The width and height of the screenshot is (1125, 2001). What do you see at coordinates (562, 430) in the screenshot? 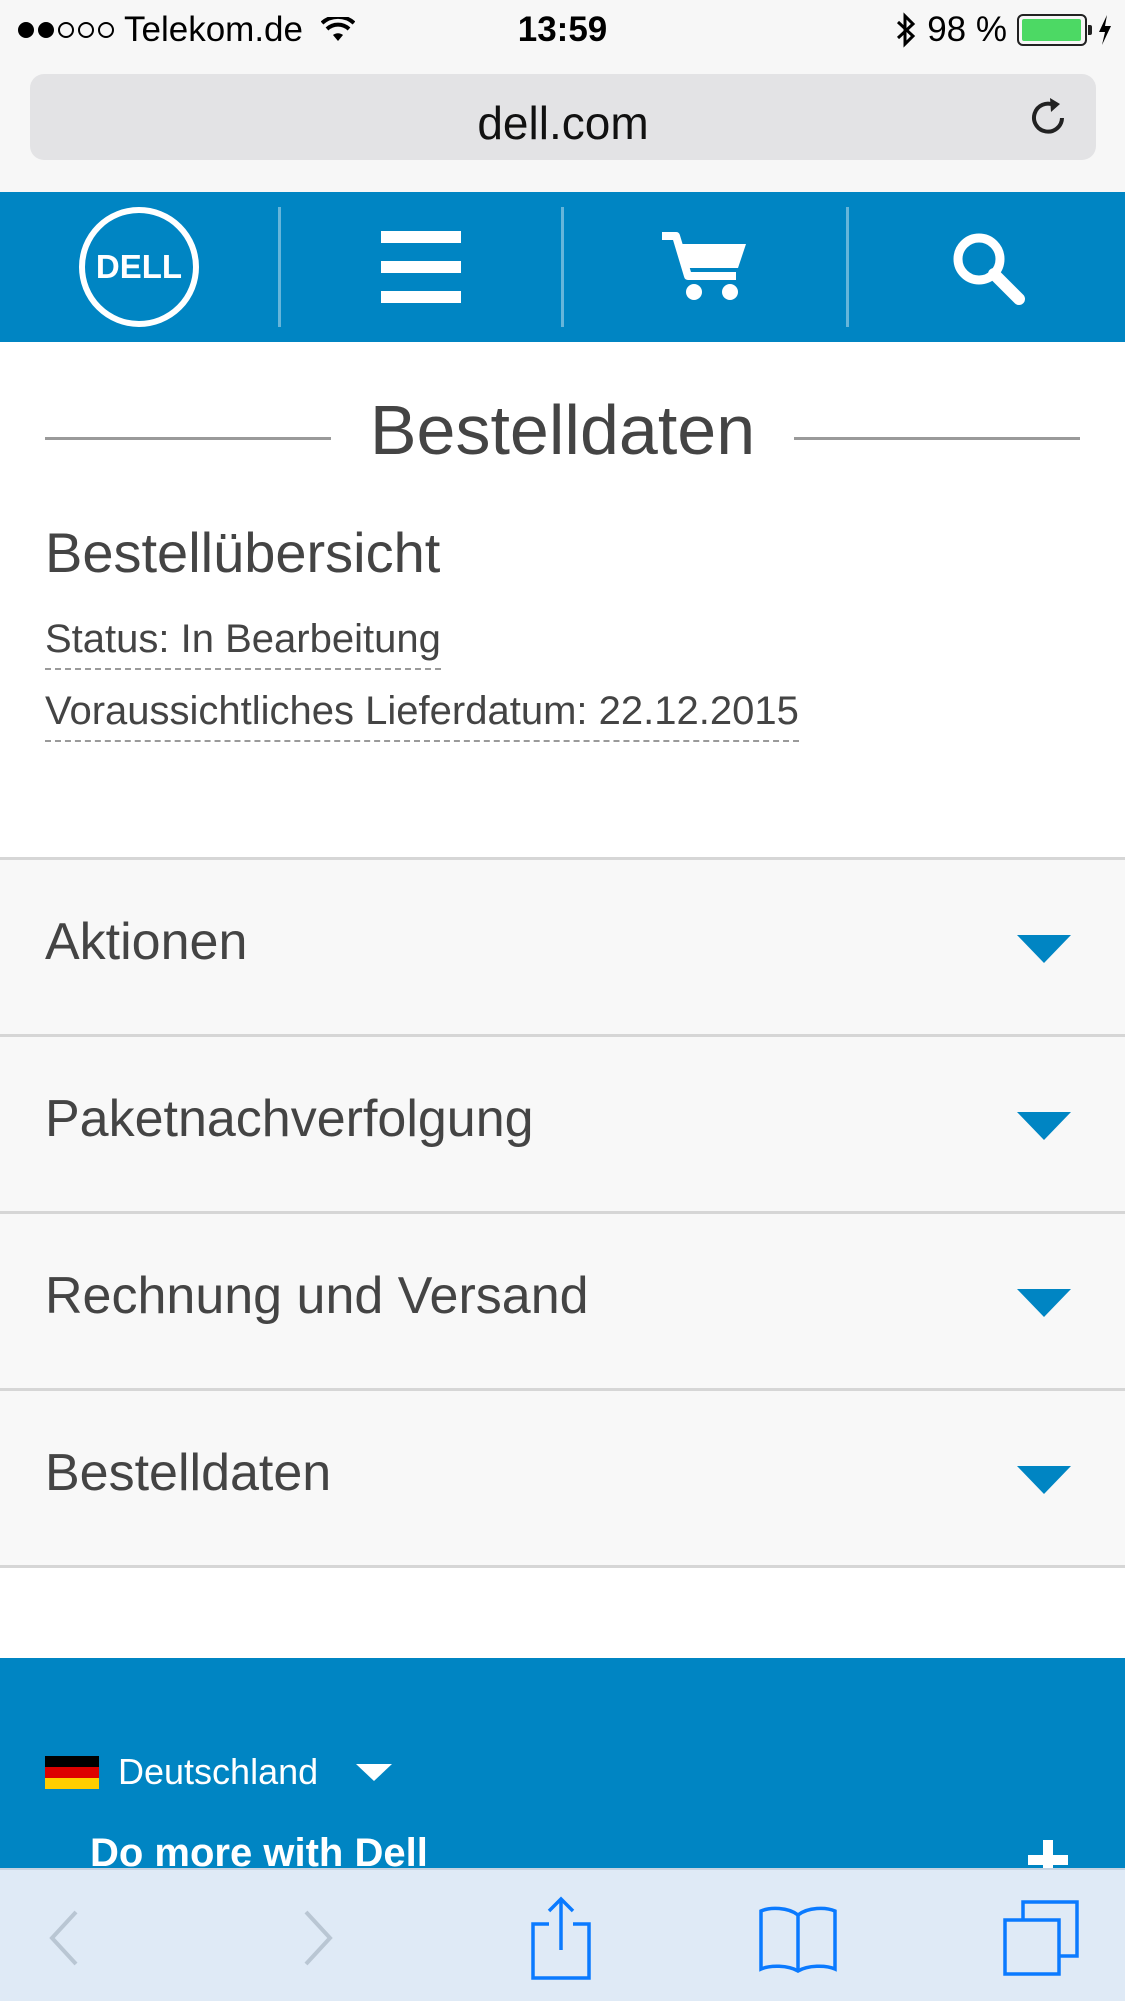
I see `page-title: Bestelldaten` at bounding box center [562, 430].